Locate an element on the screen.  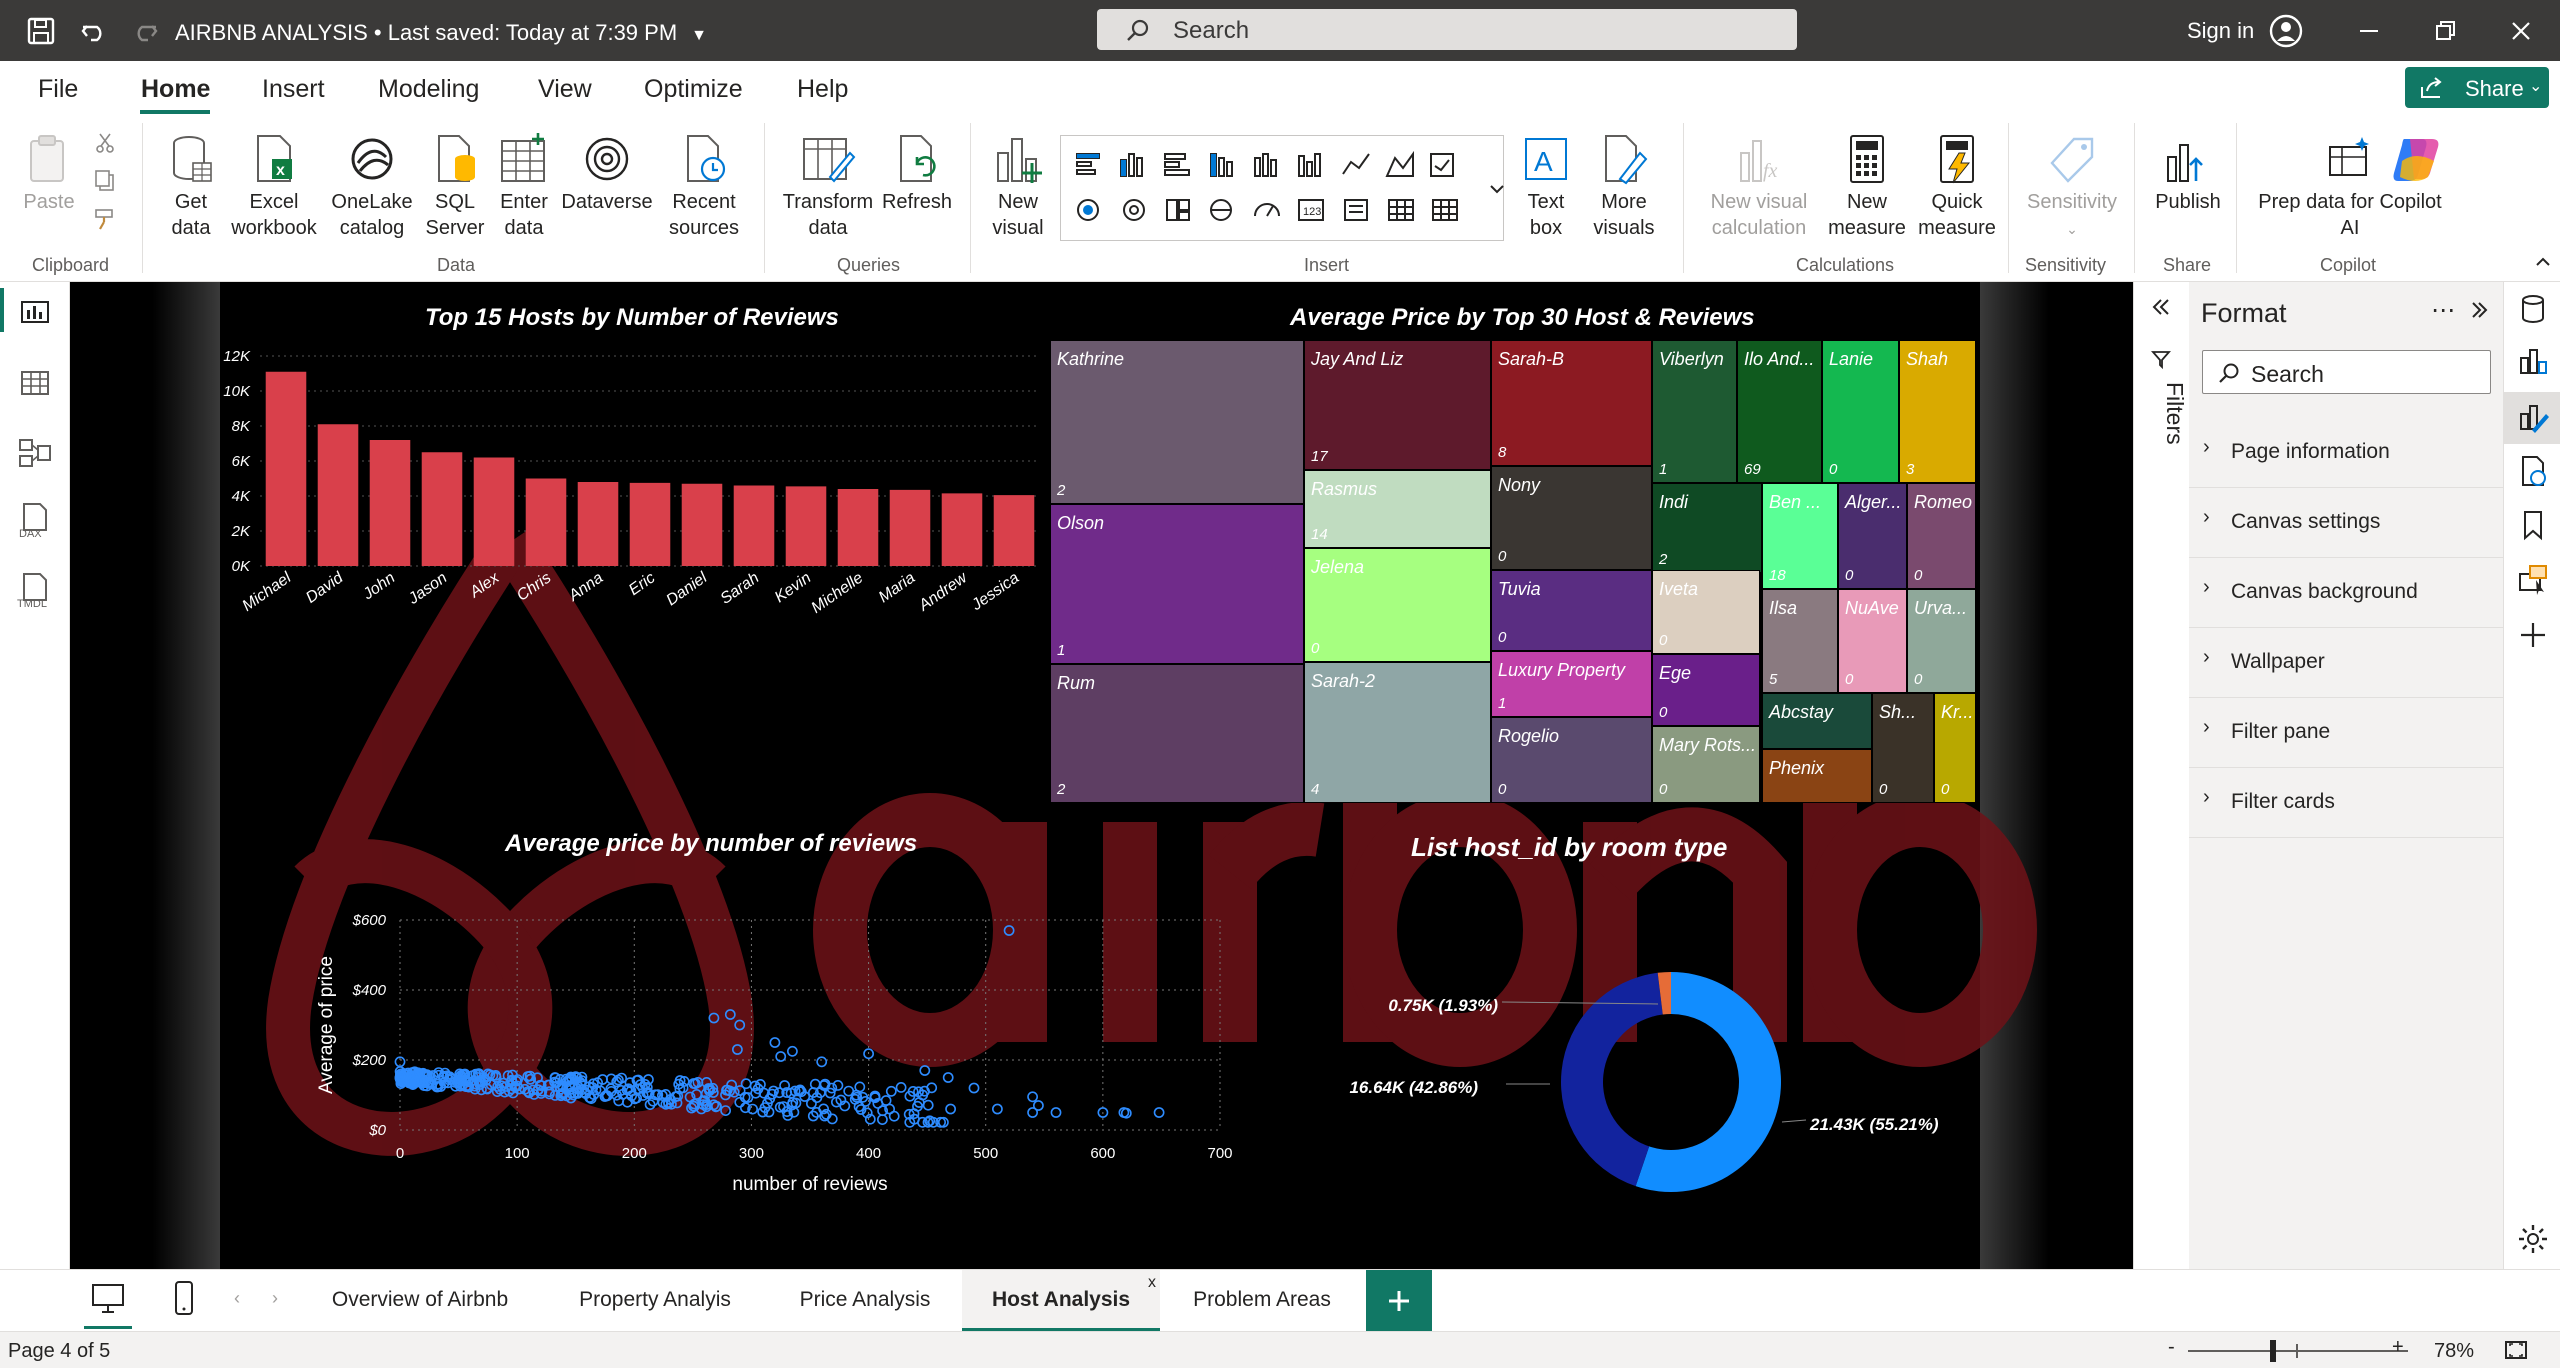
treemap-cell: Nony 0 is located at coordinates (1571, 518).